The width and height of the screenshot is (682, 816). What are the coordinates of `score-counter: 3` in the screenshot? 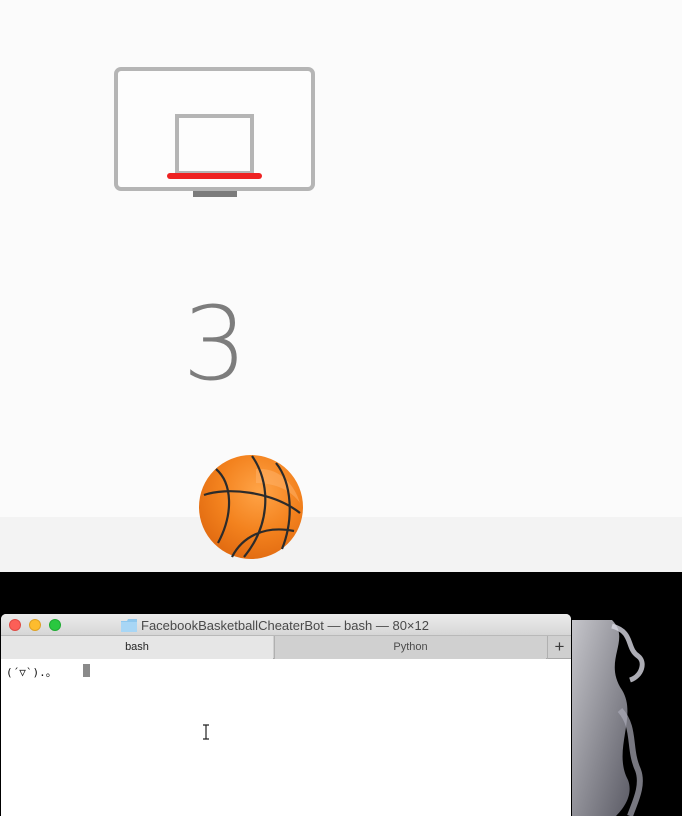 It's located at (215, 344).